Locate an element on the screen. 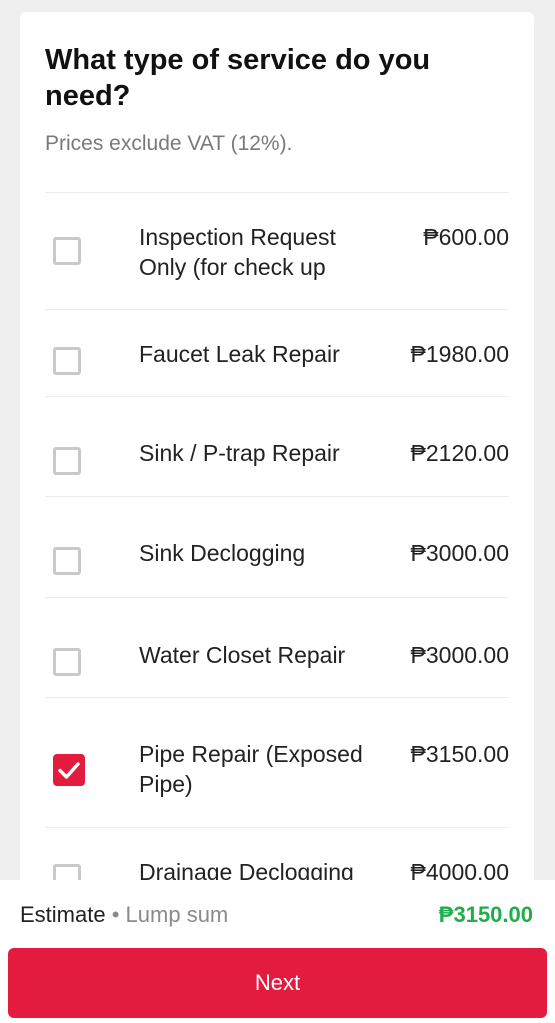  service-label: Water Closet Repair is located at coordinates (242, 655).